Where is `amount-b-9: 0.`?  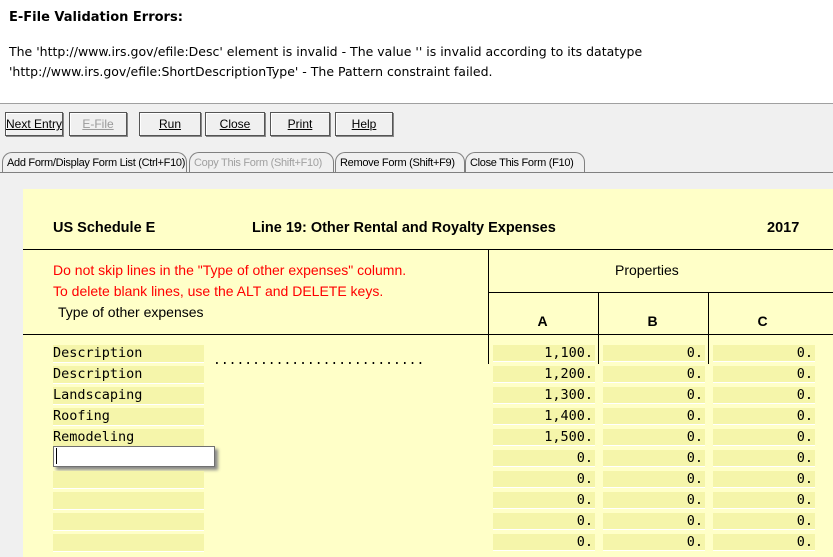
amount-b-9: 0. is located at coordinates (654, 521).